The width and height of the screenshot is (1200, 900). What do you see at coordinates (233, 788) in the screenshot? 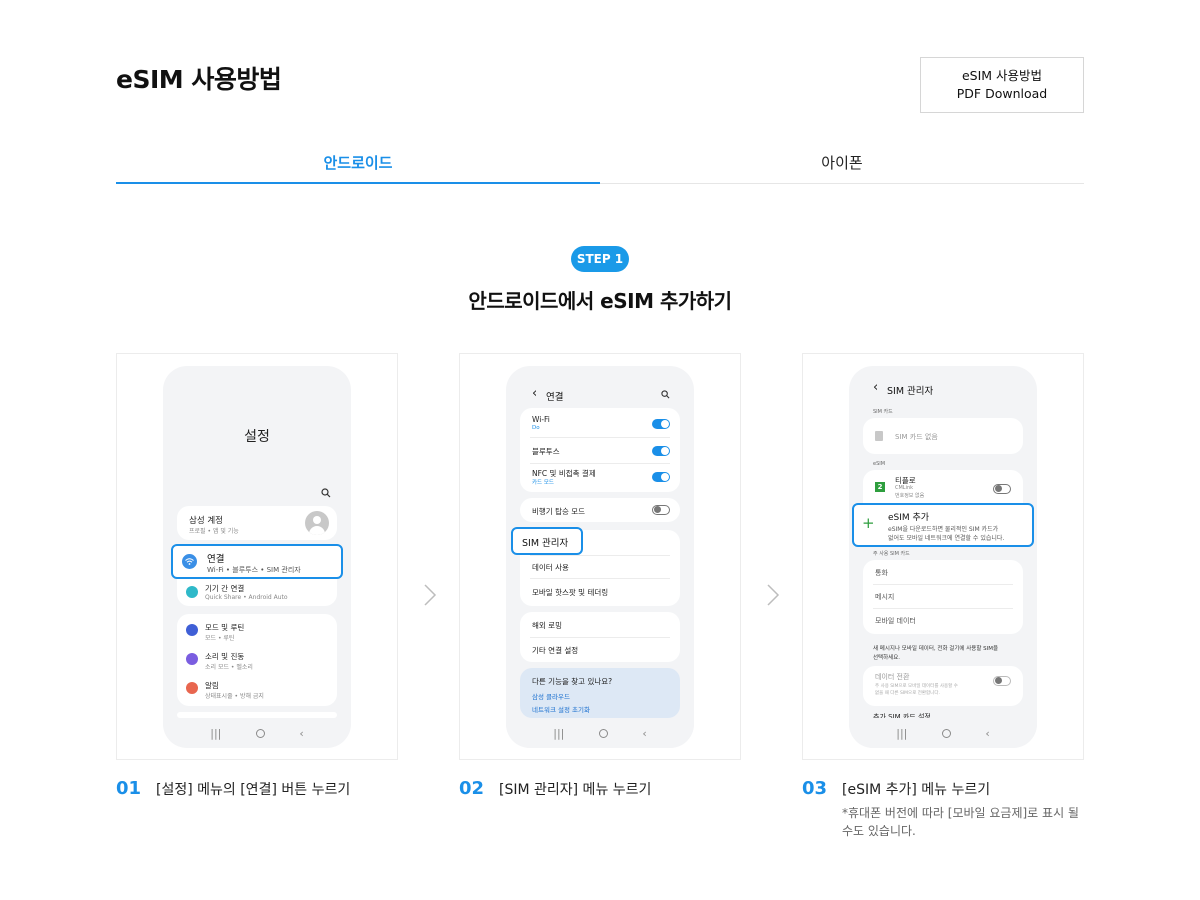
I see `caption-1: 01 [설정] 메뉴의 [연결] 버튼 누르기` at bounding box center [233, 788].